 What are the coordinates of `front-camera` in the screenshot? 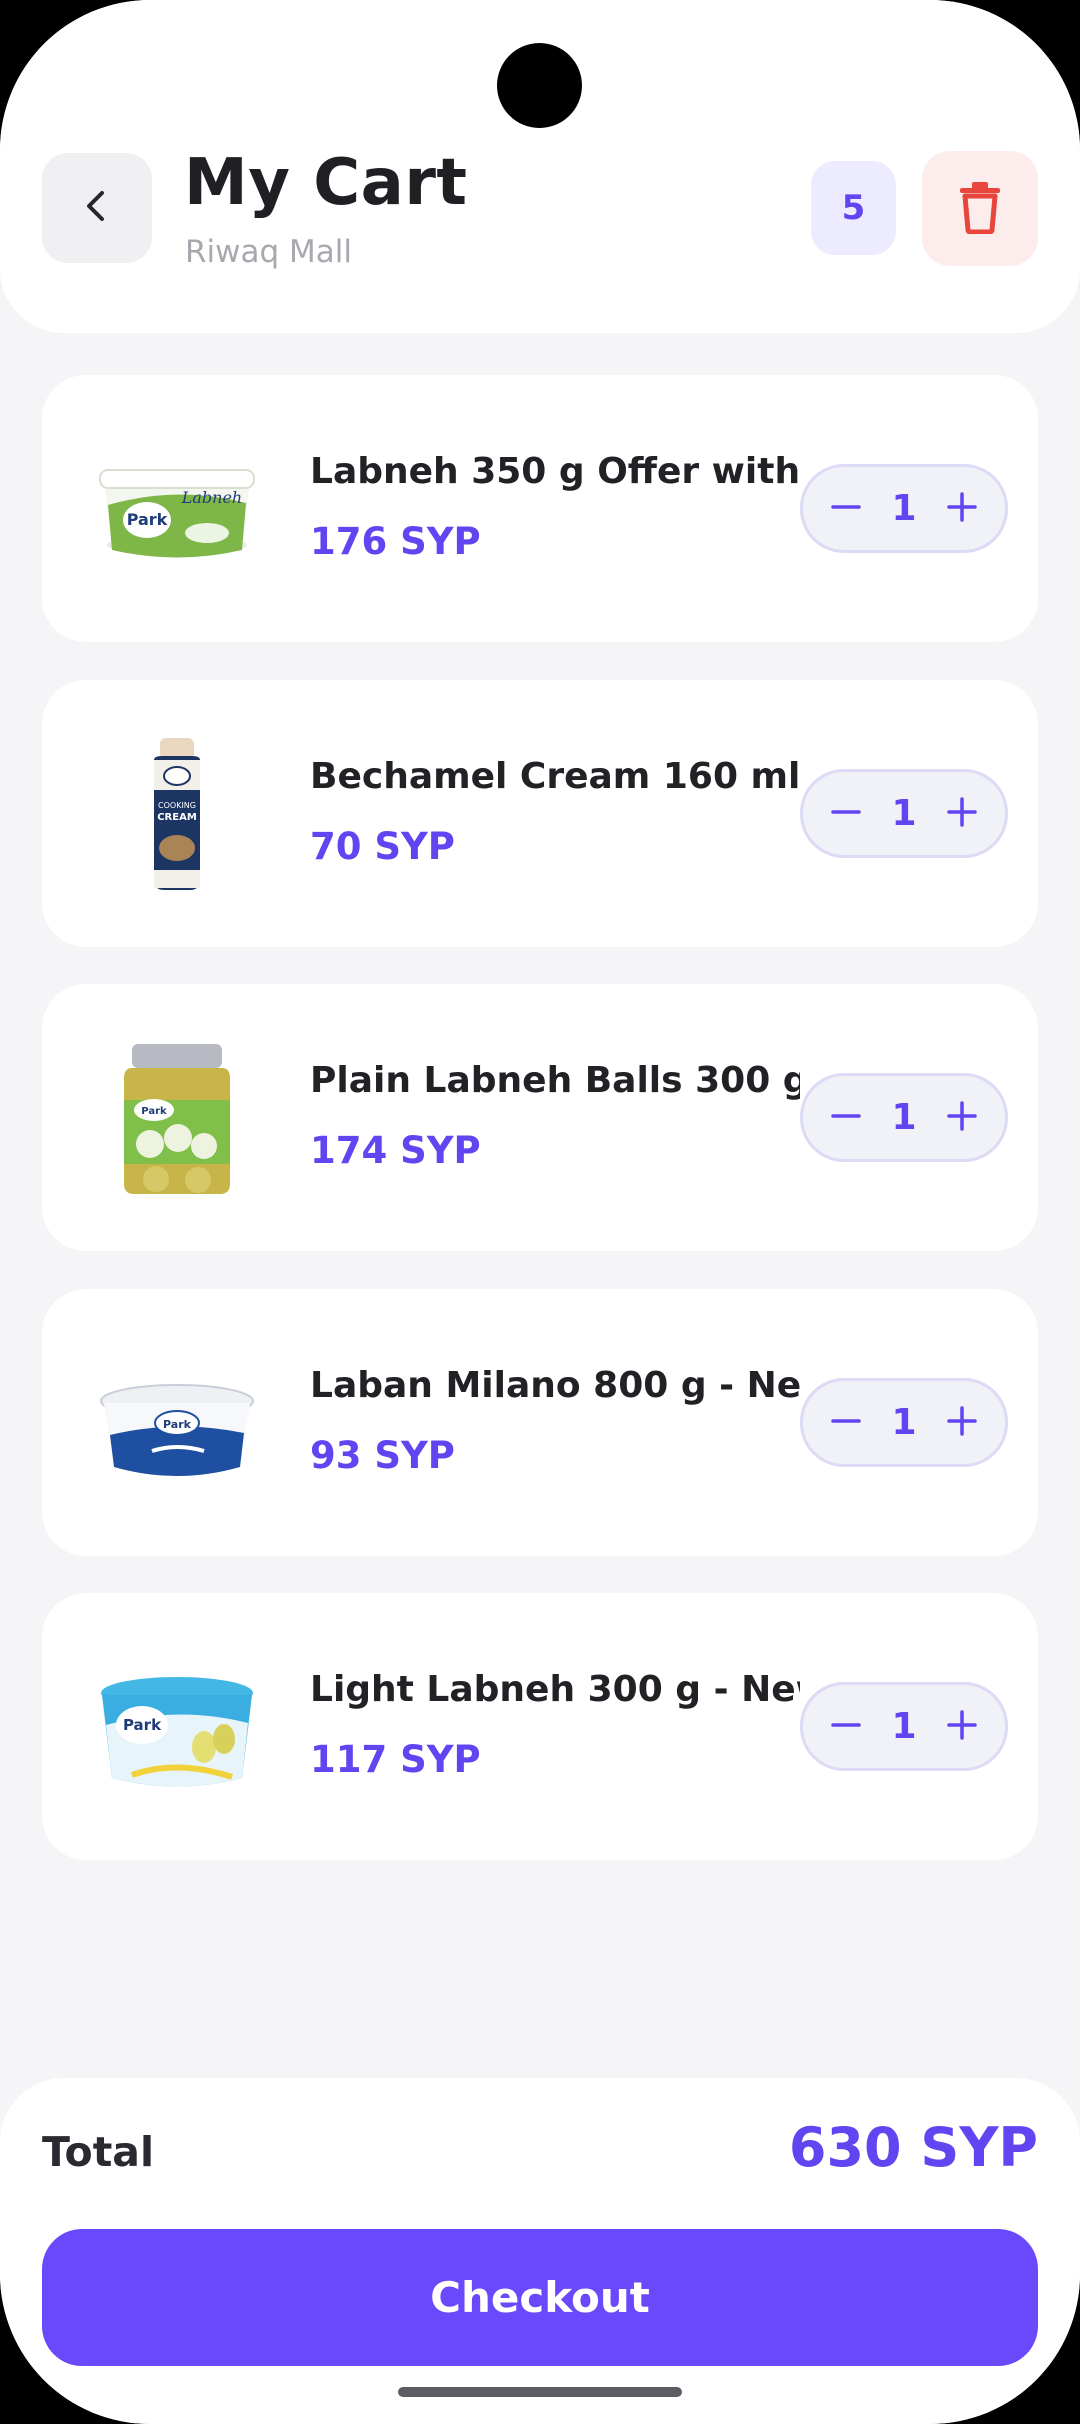 It's located at (539, 85).